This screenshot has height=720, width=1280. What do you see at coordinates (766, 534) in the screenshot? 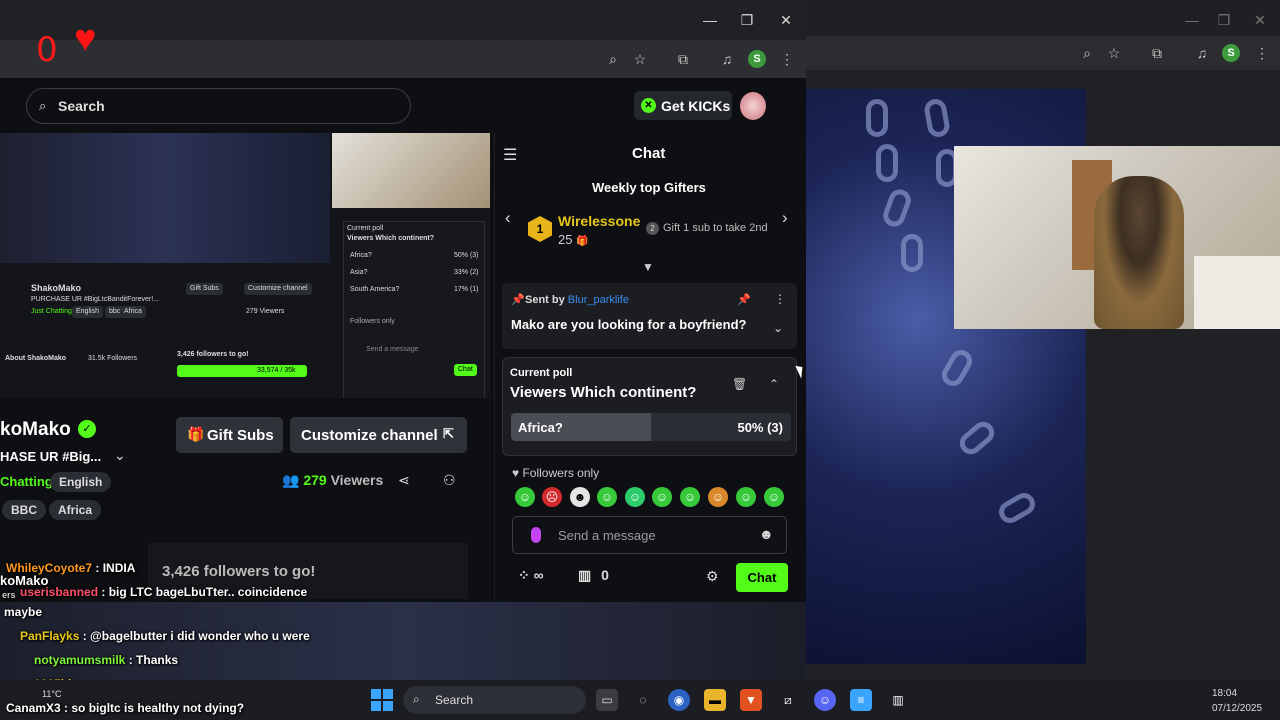
I see `emoji-icon: ☻` at bounding box center [766, 534].